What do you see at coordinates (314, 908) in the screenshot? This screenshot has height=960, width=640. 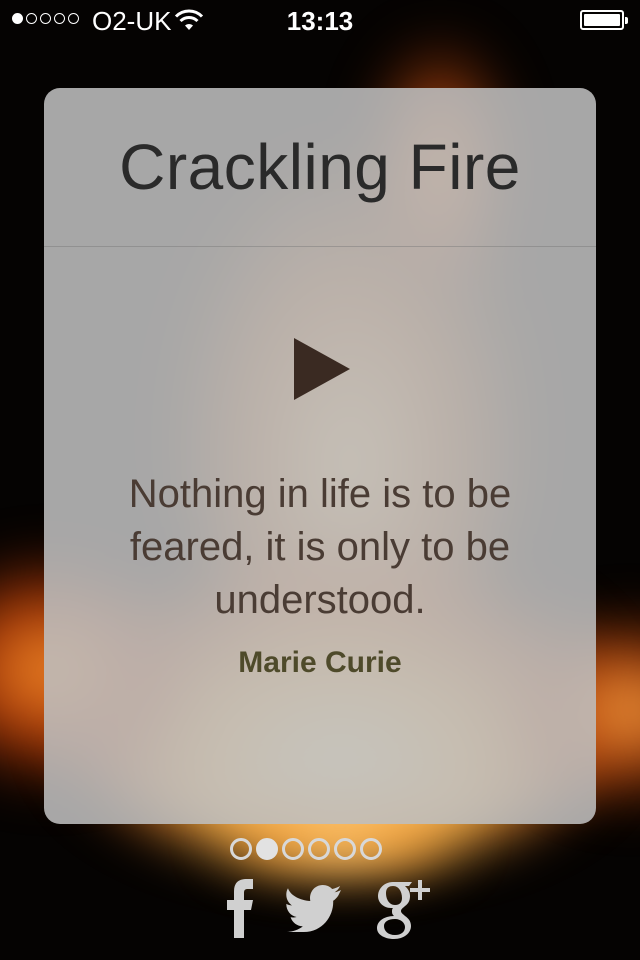 I see `twitter-icon` at bounding box center [314, 908].